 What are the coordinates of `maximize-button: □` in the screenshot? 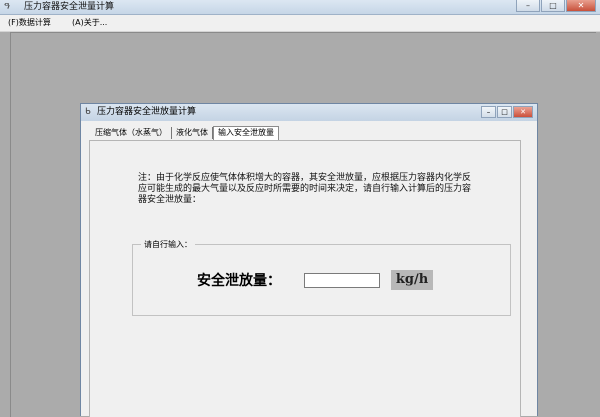 It's located at (553, 6).